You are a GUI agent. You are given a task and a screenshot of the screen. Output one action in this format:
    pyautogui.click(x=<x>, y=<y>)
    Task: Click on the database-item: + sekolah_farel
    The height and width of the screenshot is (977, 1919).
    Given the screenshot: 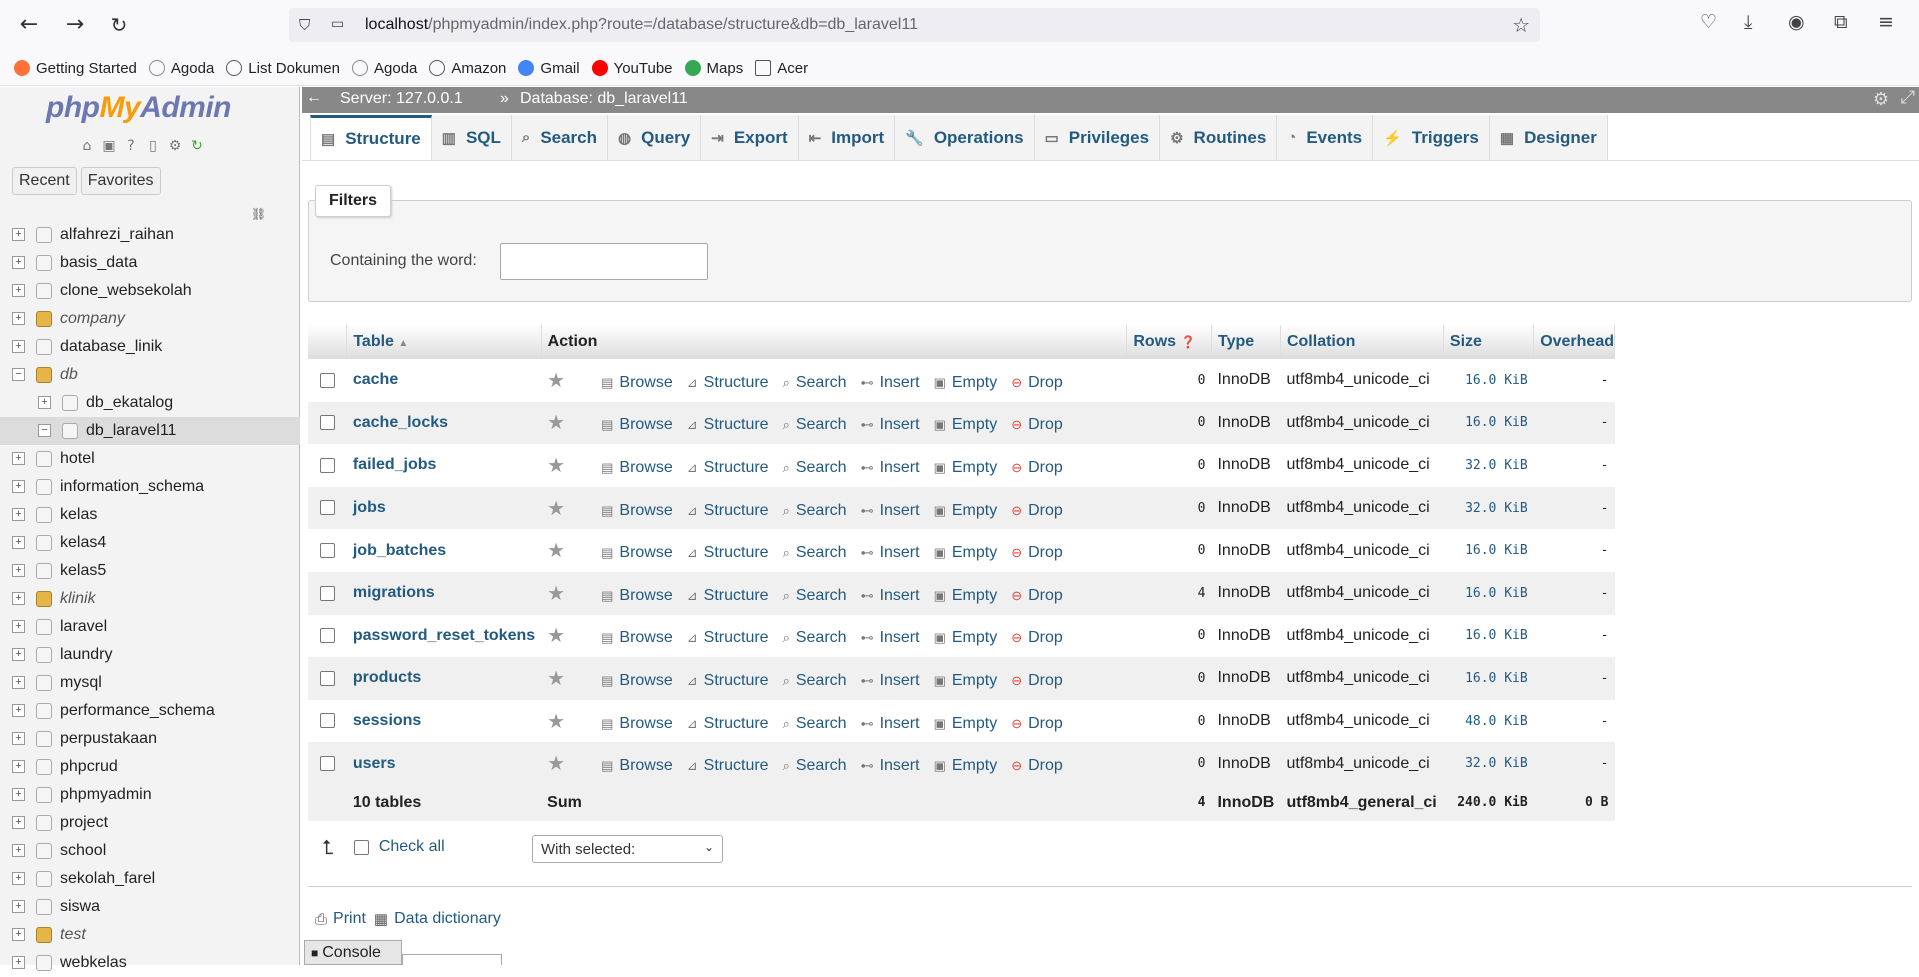 What is the action you would take?
    pyautogui.click(x=150, y=879)
    